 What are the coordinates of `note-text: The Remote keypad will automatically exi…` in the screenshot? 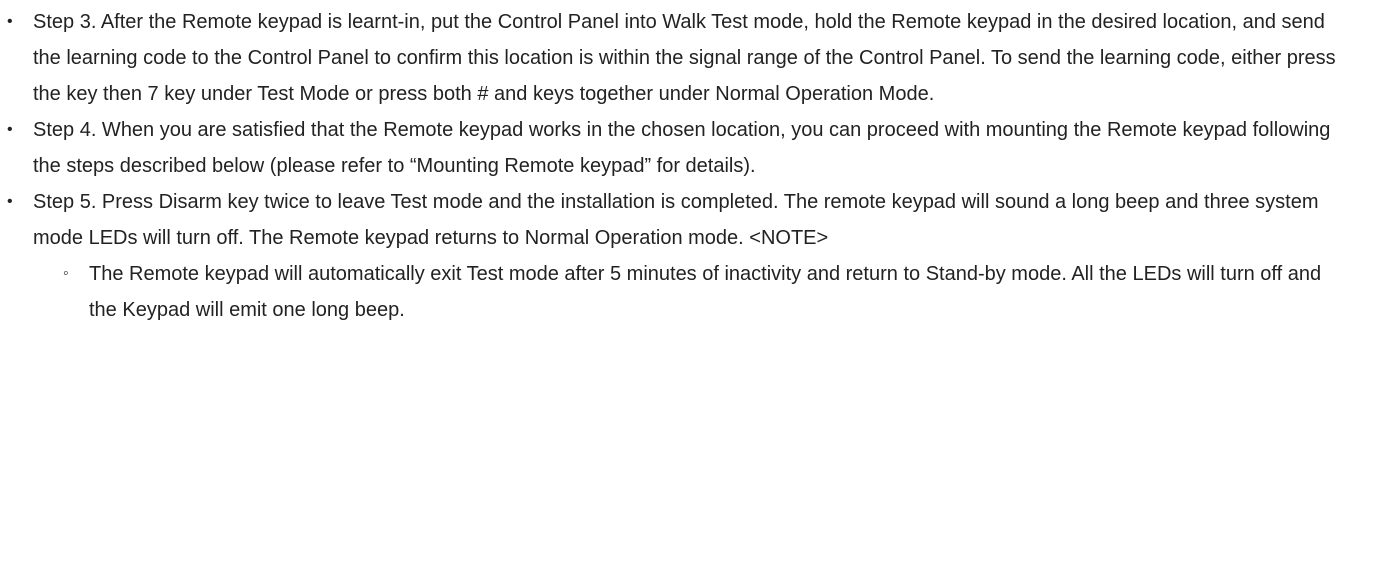 It's located at (705, 292).